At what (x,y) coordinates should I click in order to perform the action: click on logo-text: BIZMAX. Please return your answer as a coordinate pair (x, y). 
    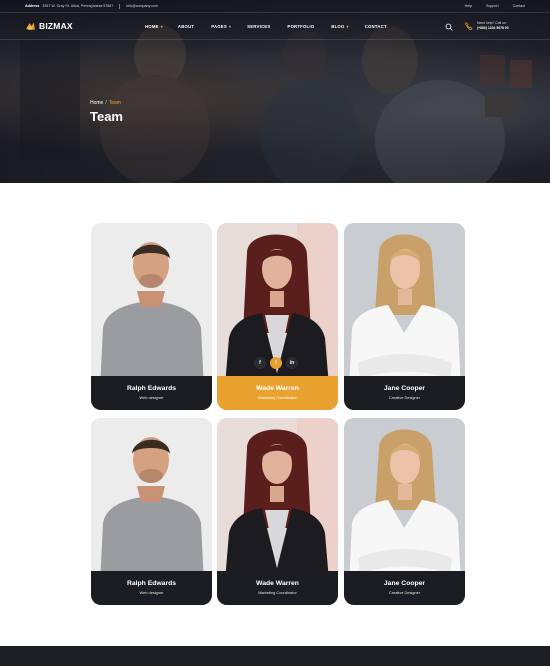
    Looking at the image, I should click on (56, 26).